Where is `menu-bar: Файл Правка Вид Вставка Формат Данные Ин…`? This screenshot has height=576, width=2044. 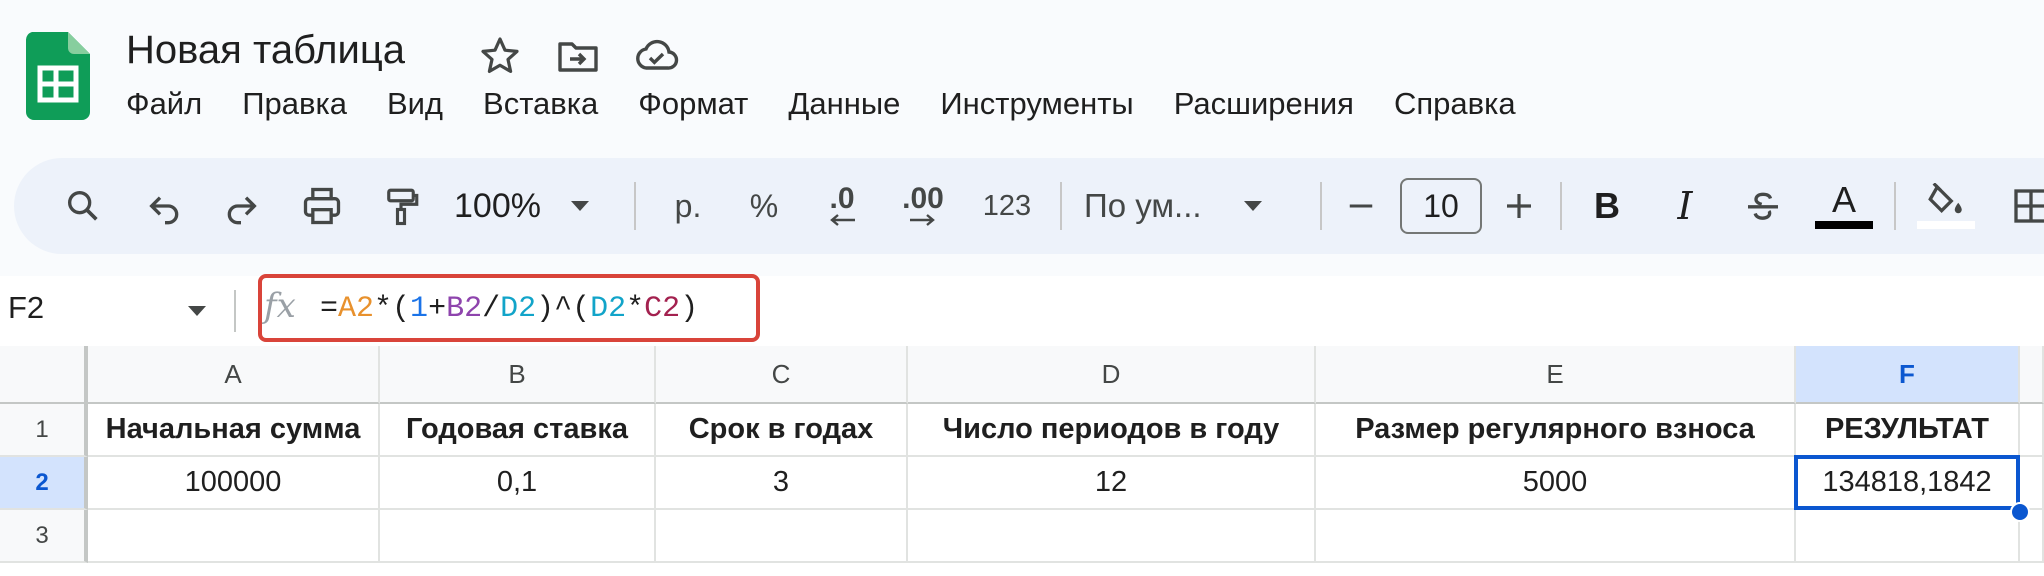
menu-bar: Файл Правка Вид Вставка Формат Данные Ин… is located at coordinates (841, 104).